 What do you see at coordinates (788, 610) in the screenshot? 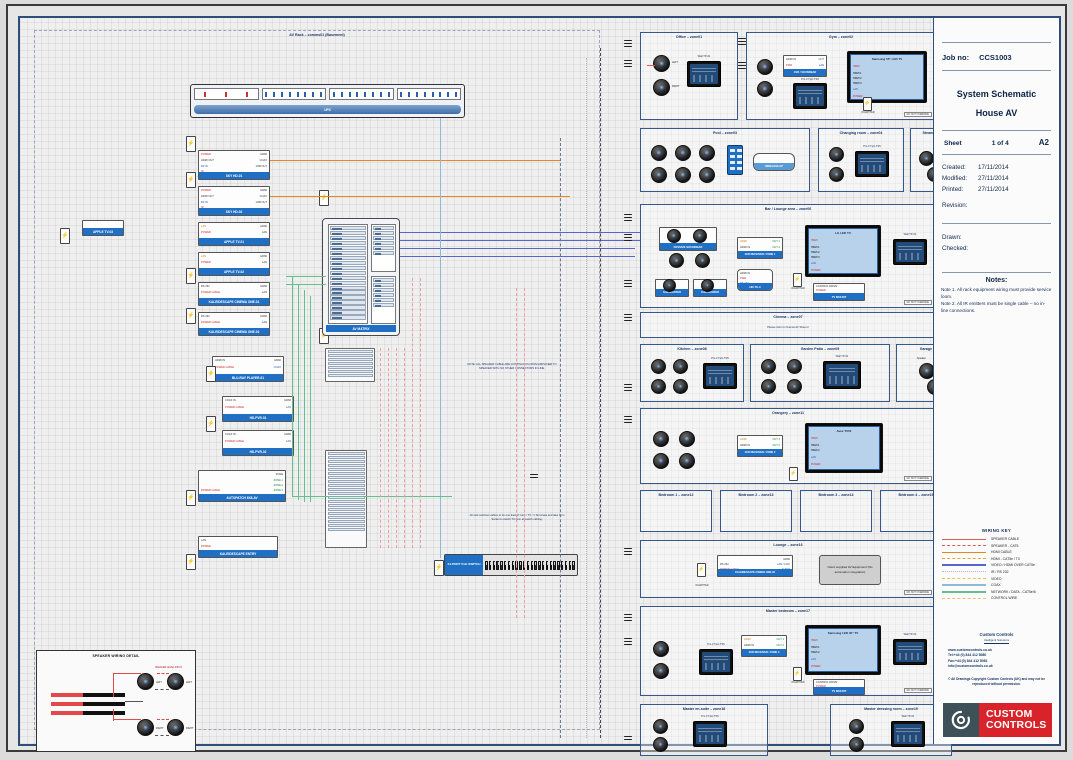
I see `zone-label: Master bedroom – zone17` at bounding box center [788, 610].